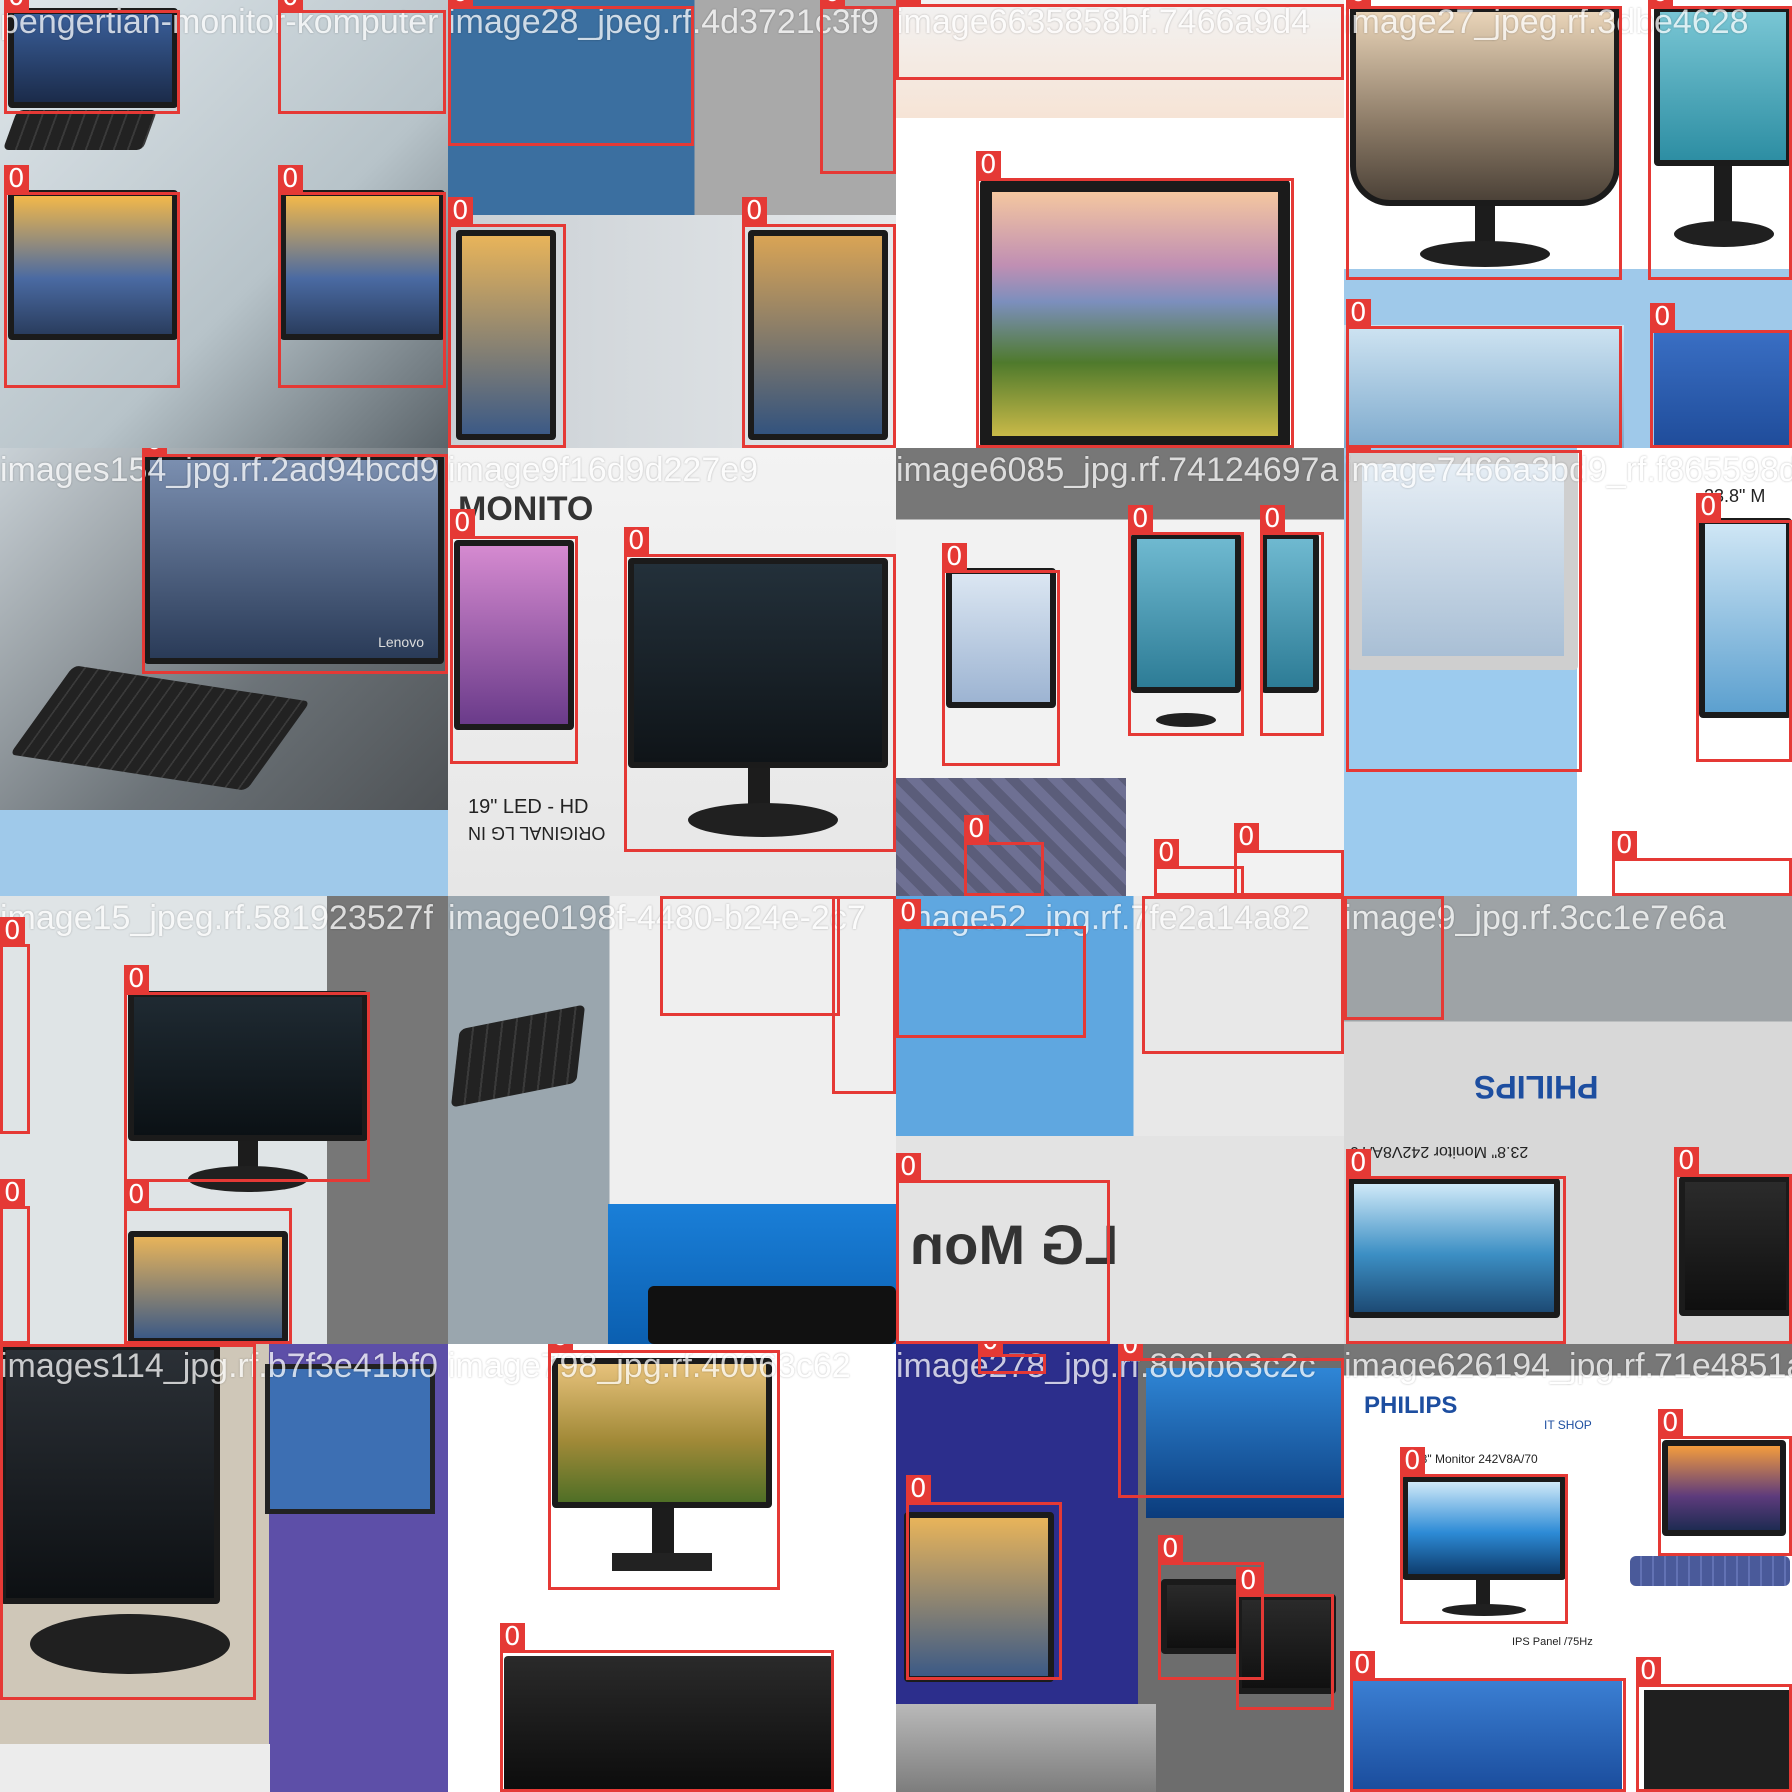  I want to click on philips-model: 23.8" Monitor 242V8A/70, so click(1439, 1151).